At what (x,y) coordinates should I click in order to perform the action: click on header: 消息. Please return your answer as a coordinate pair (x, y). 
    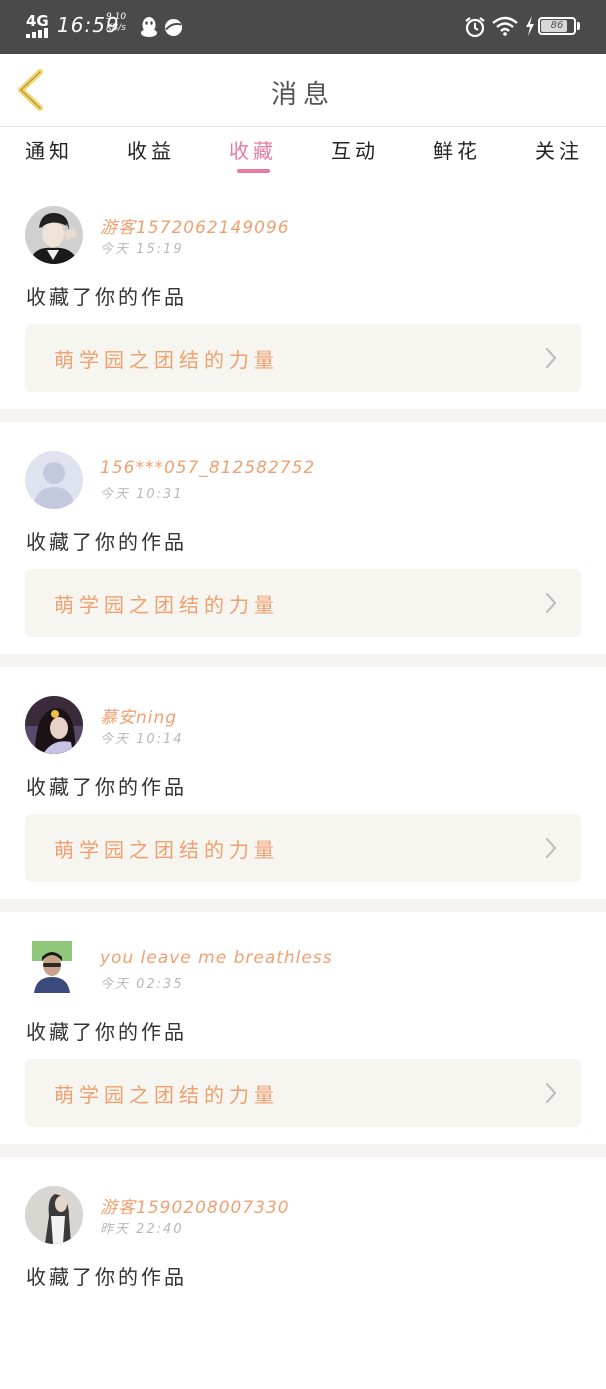
    Looking at the image, I should click on (303, 90).